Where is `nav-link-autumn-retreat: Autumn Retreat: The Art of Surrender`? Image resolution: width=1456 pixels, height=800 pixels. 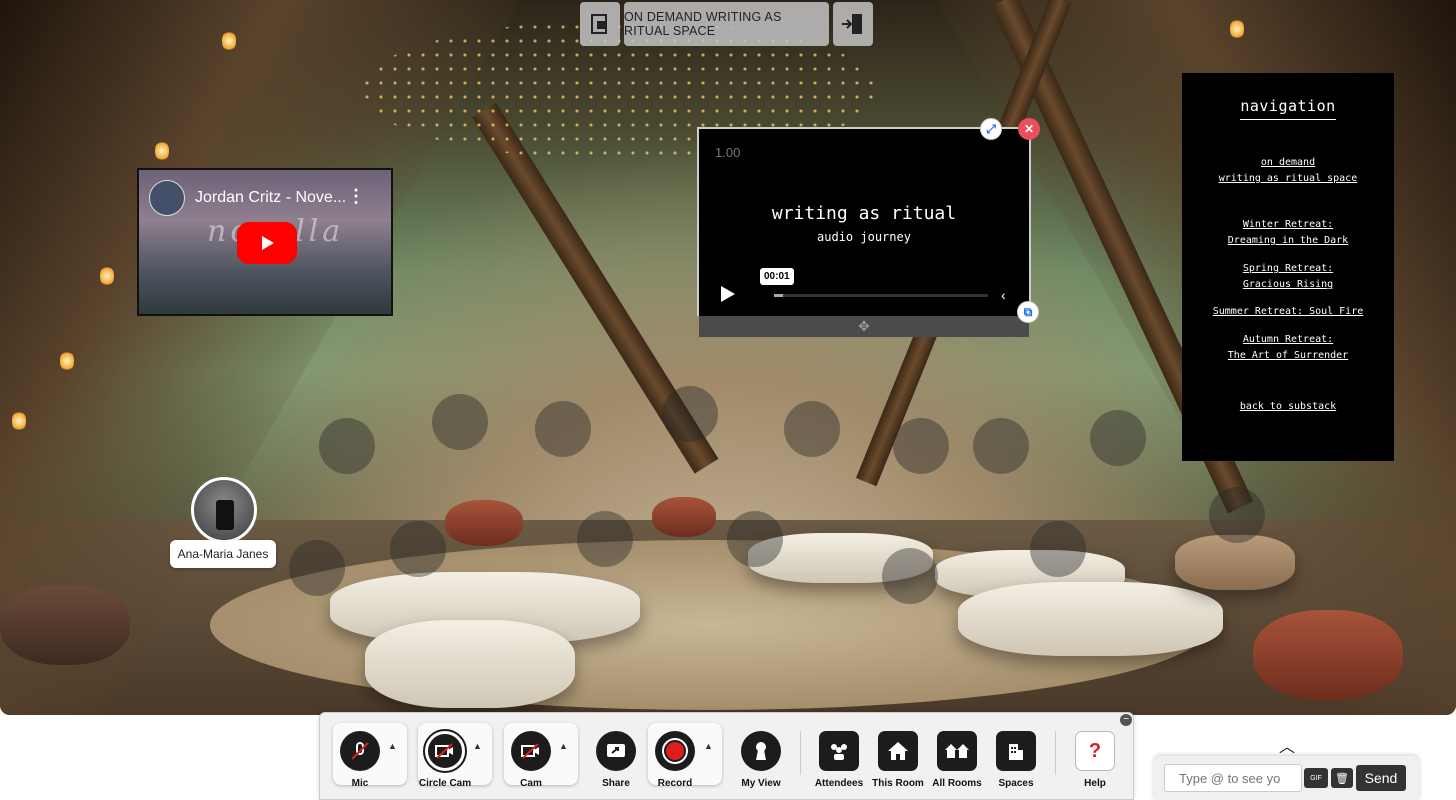 nav-link-autumn-retreat: Autumn Retreat: The Art of Surrender is located at coordinates (1288, 348).